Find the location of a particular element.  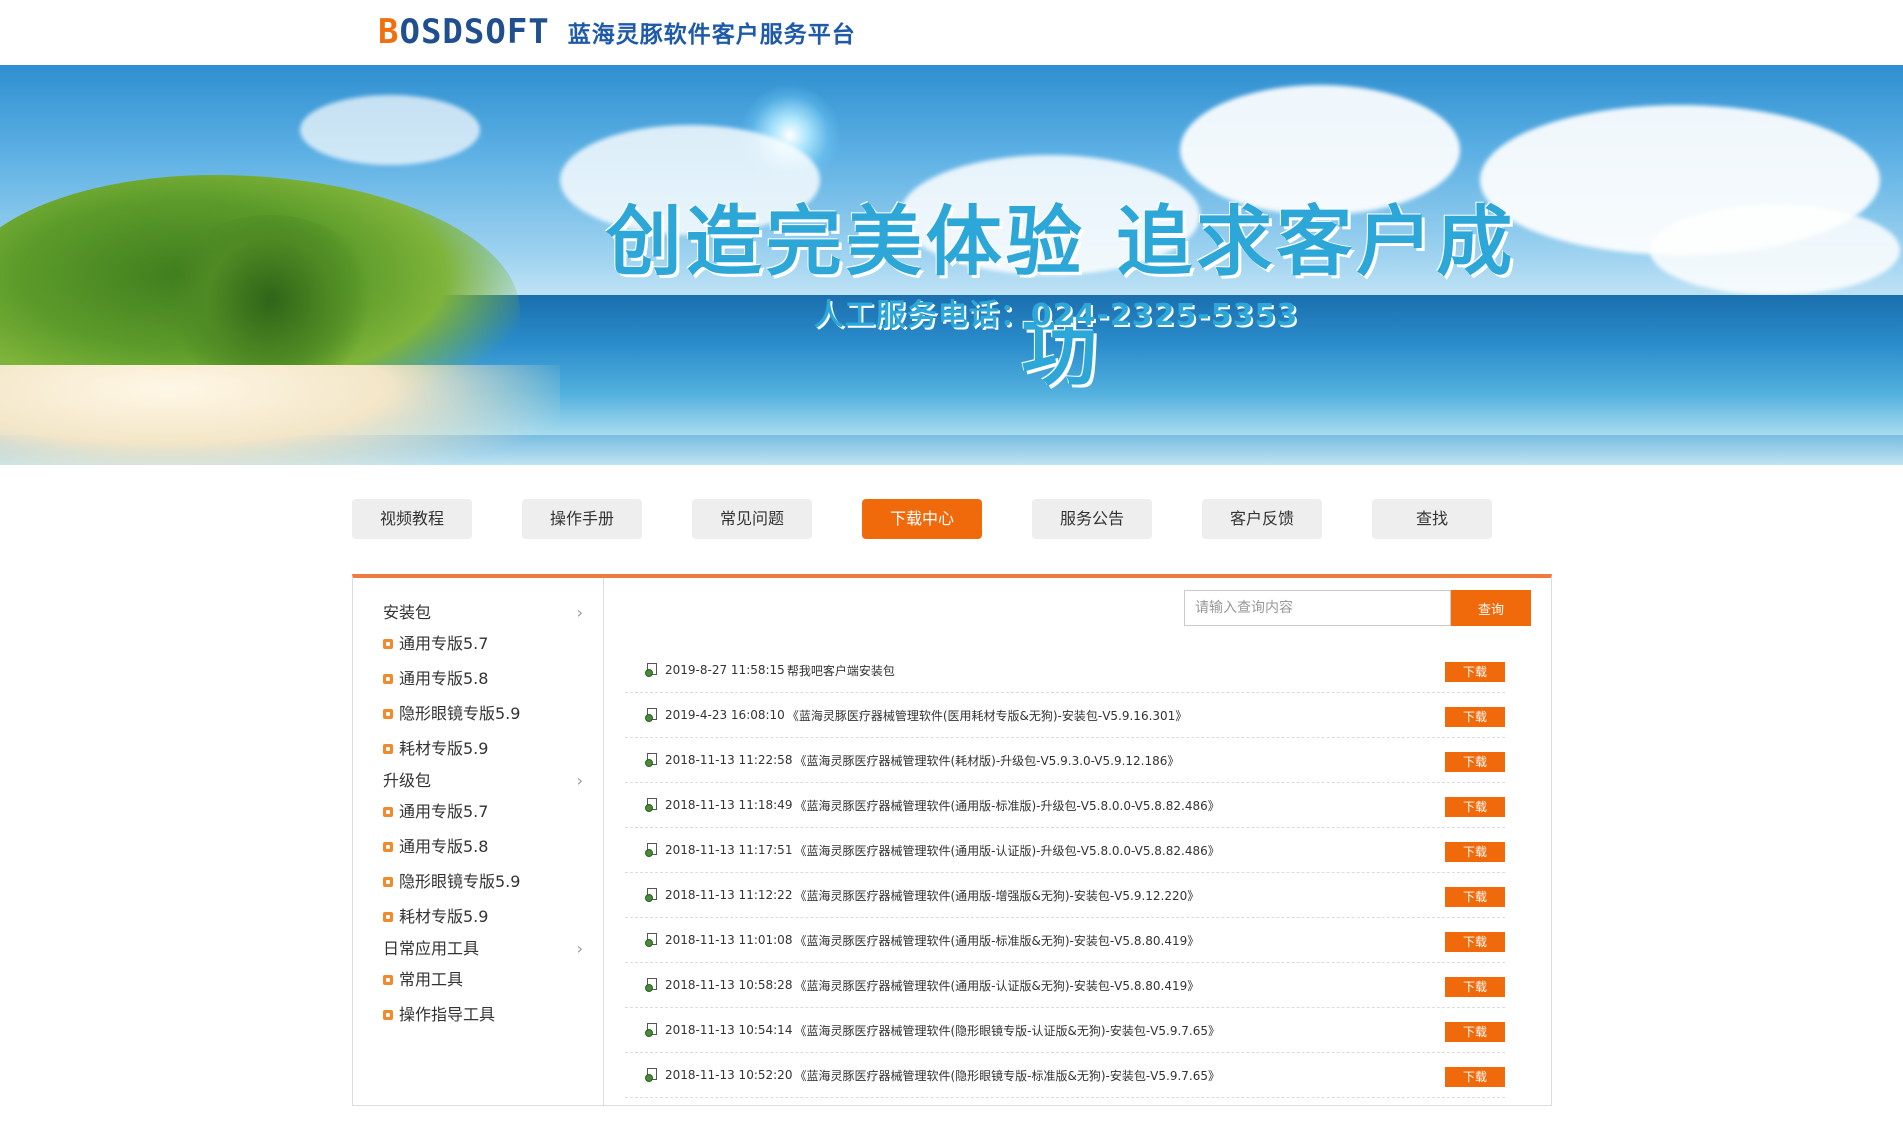

sidebar-item: 常用工具 is located at coordinates (488, 980).